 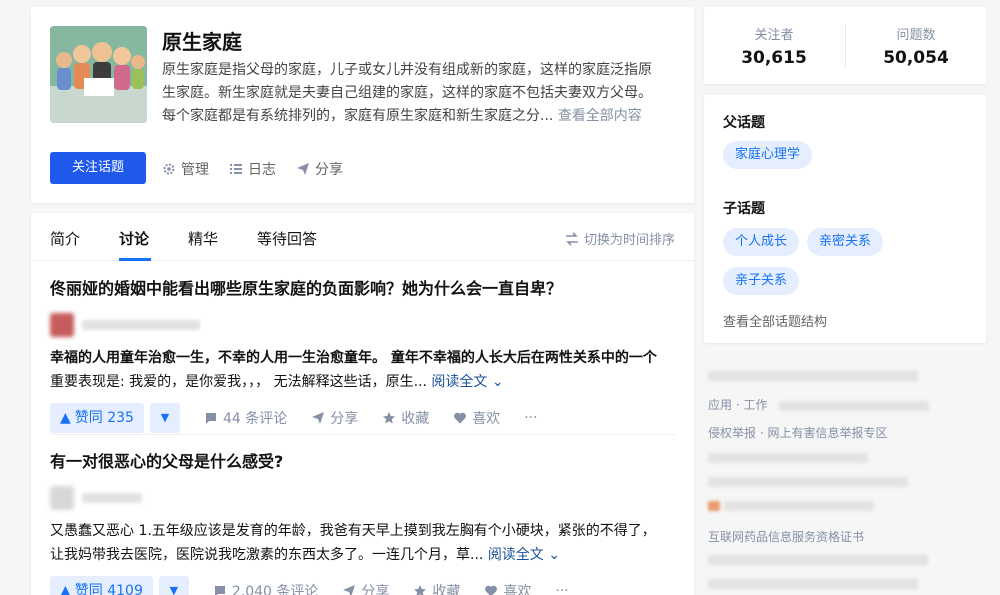 What do you see at coordinates (720, 405) in the screenshot?
I see `footer-app-link: 应用` at bounding box center [720, 405].